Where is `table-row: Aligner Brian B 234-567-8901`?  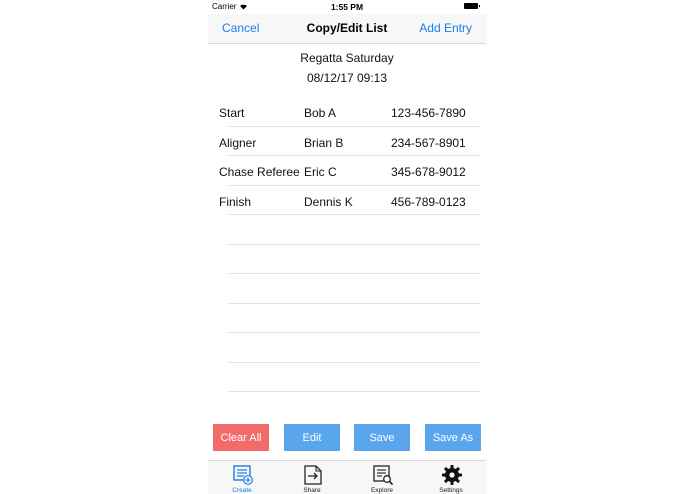
table-row: Aligner Brian B 234-567-8901 is located at coordinates (347, 141).